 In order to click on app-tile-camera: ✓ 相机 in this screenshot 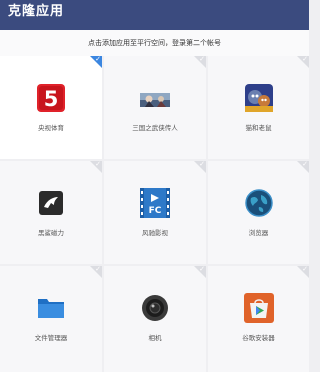, I will do `click(155, 319)`.